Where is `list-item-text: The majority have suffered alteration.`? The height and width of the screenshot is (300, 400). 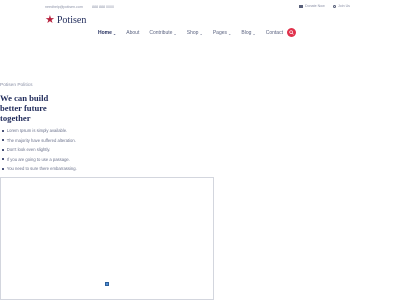 list-item-text: The majority have suffered alteration. is located at coordinates (41, 140).